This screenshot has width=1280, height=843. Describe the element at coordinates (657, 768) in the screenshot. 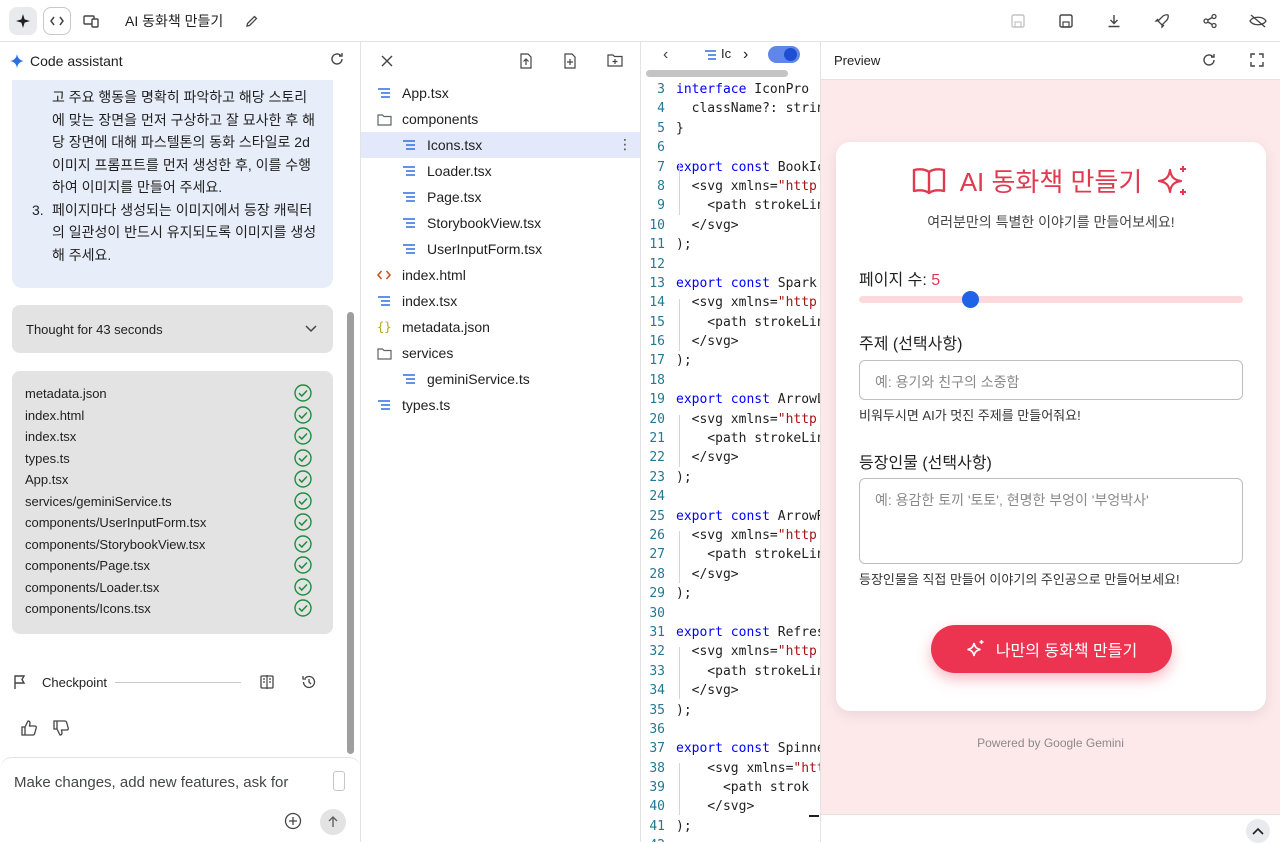

I see `line-number: 38` at that location.